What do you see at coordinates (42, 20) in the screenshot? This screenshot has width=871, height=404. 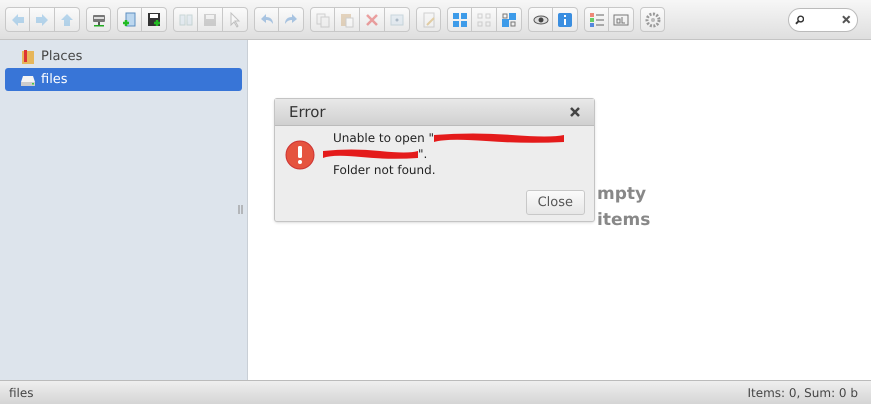 I see `right-arrow-icon` at bounding box center [42, 20].